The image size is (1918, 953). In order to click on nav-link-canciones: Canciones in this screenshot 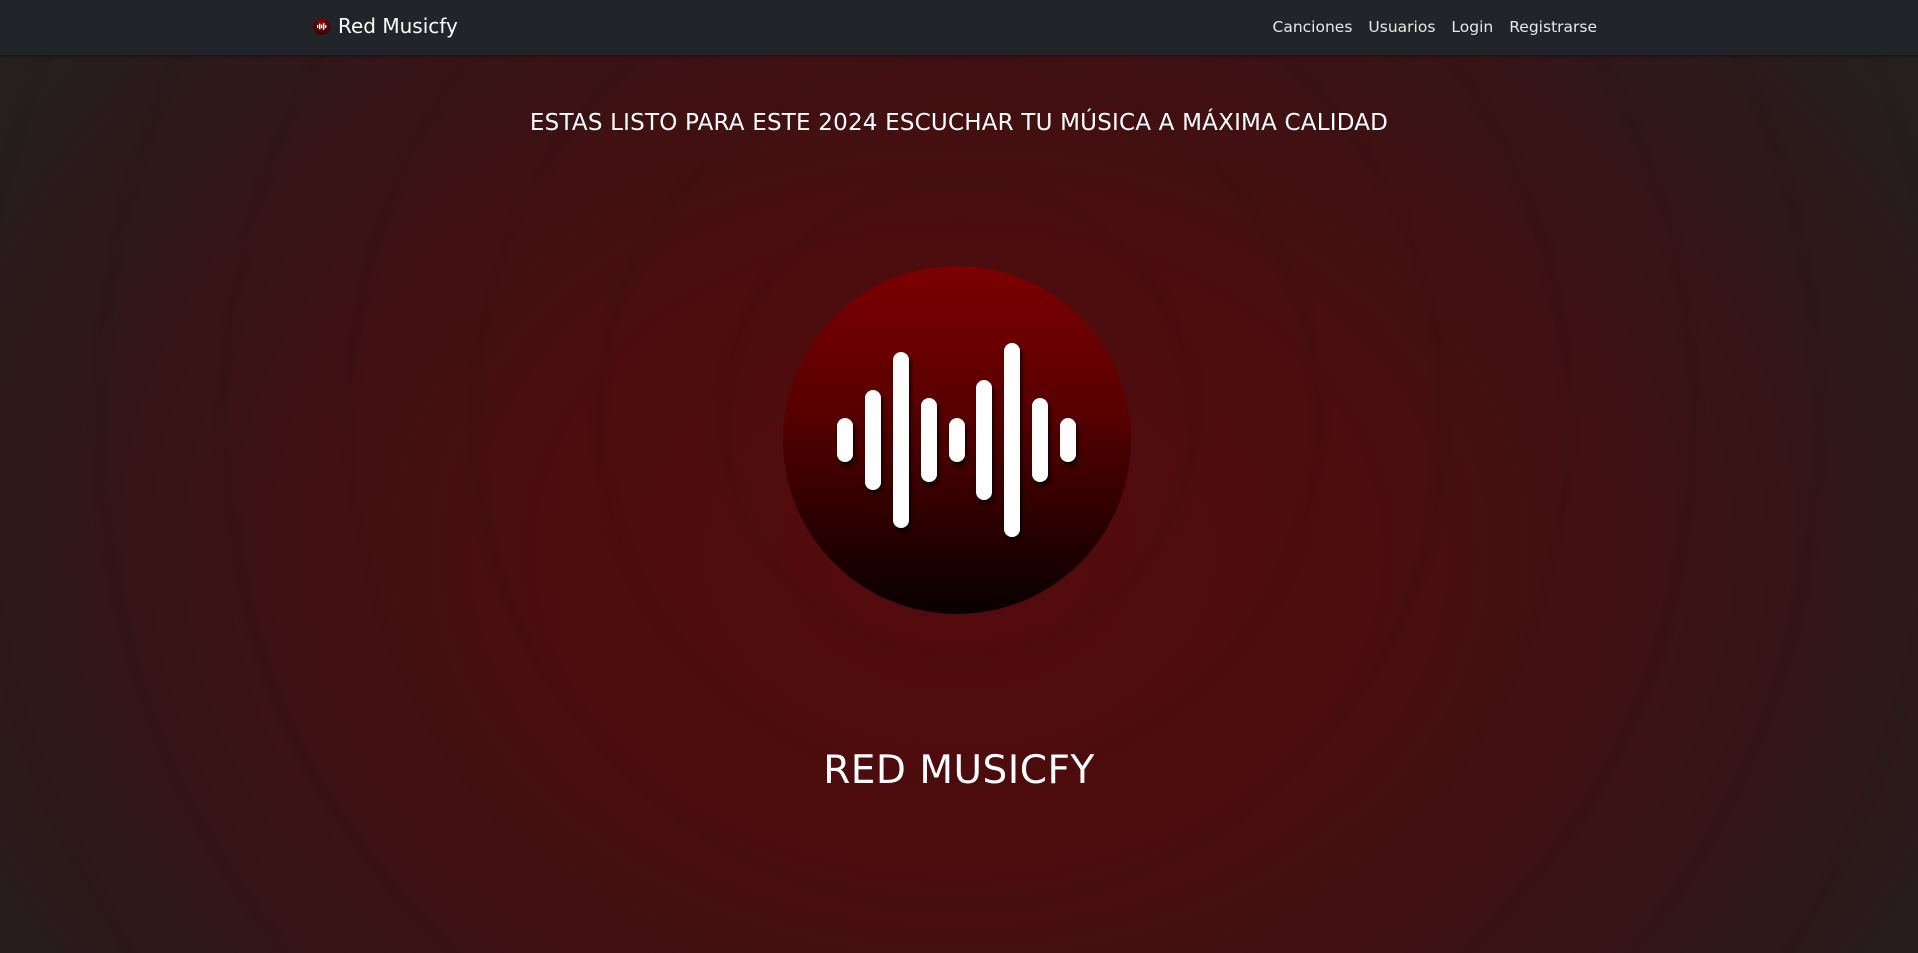, I will do `click(1313, 27)`.